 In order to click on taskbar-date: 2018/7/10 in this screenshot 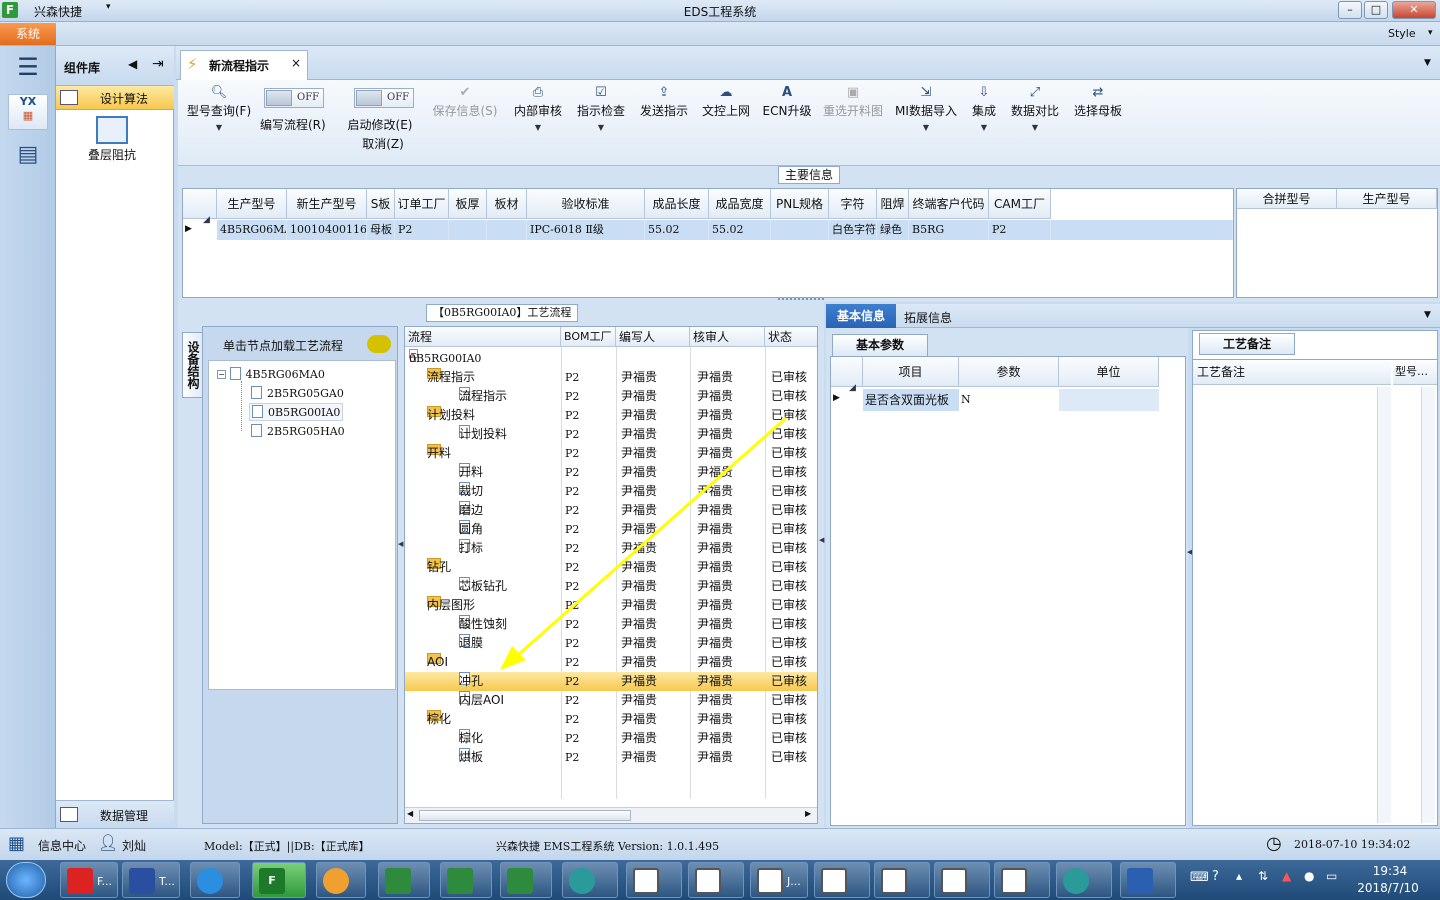, I will do `click(1388, 888)`.